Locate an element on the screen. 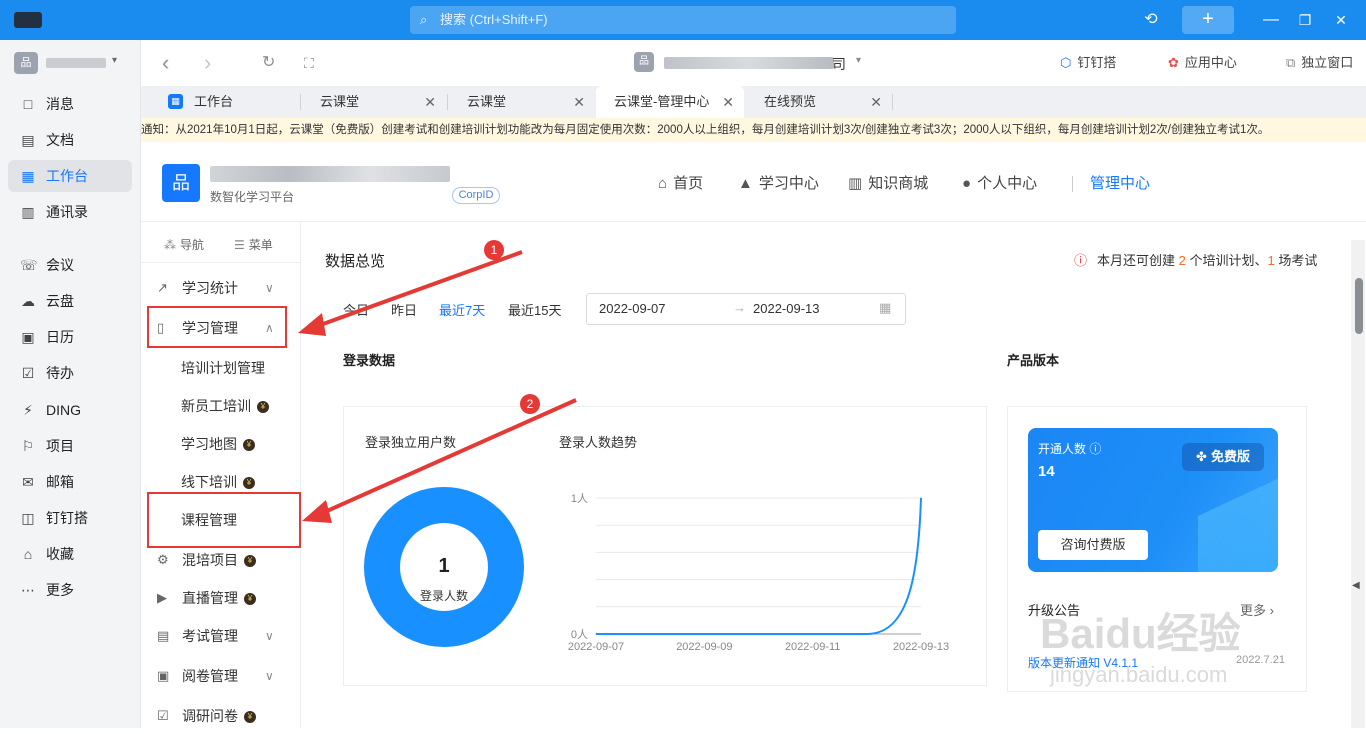 The width and height of the screenshot is (1366, 734). sidebar-item-more: ⋯ 更多 is located at coordinates (70, 590).